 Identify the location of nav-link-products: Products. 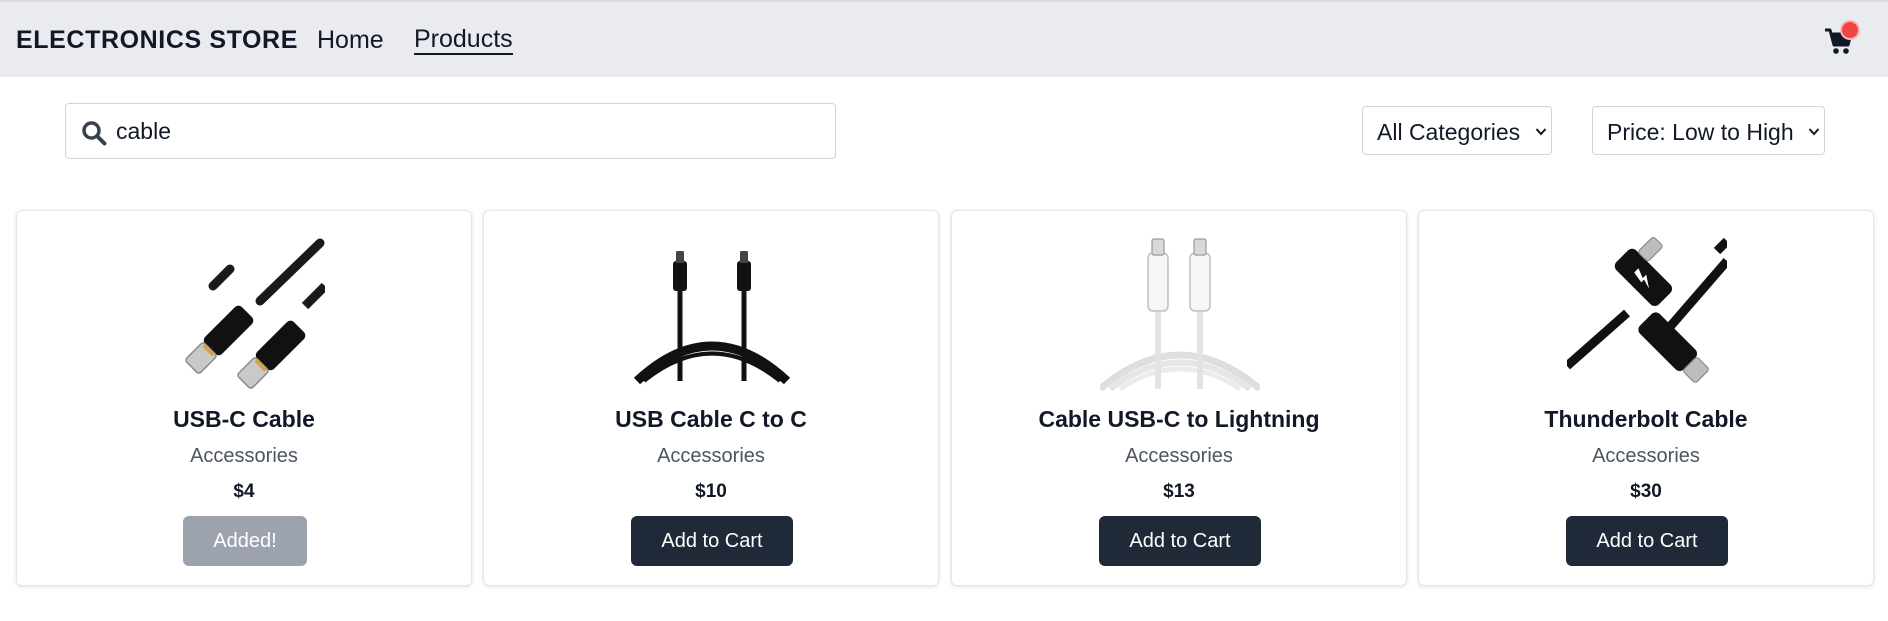
(463, 40).